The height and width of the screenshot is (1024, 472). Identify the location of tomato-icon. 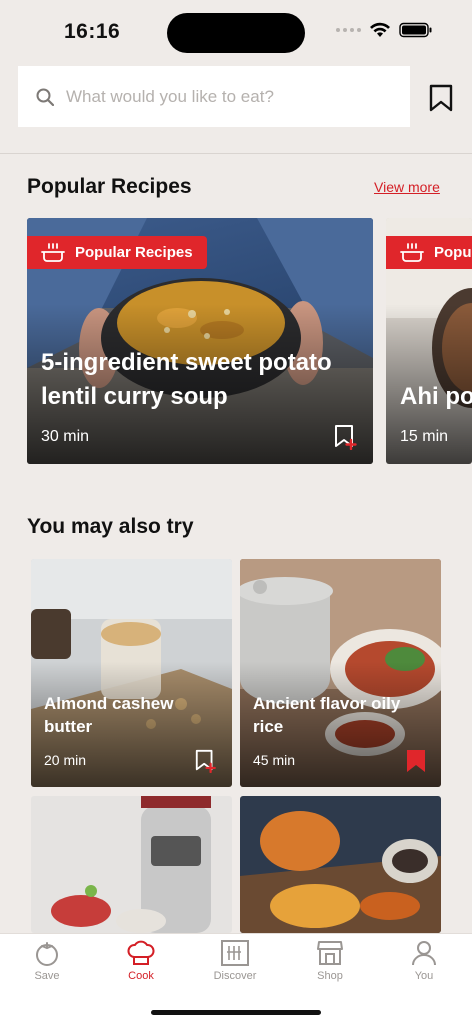
(47, 954).